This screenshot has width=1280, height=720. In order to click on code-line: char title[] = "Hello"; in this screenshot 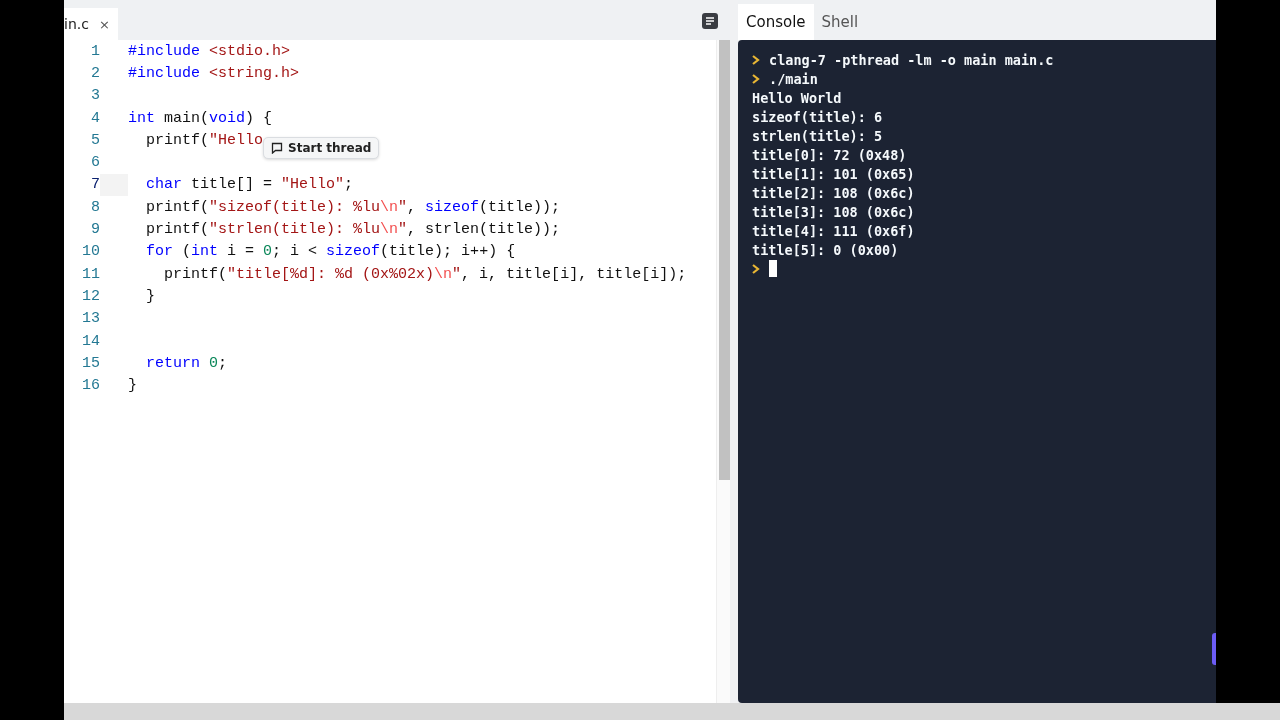, I will do `click(249, 185)`.